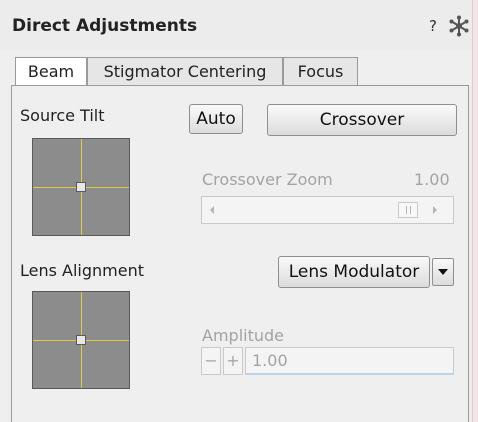 The image size is (478, 422). I want to click on tab-stigmator-centering: Stigmator Centering, so click(185, 71).